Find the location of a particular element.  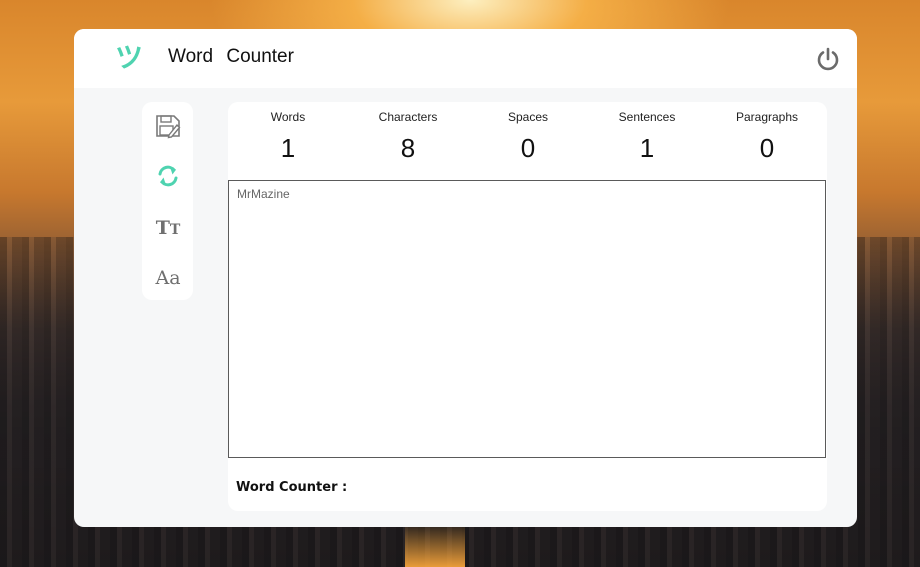

text-size-button: TT is located at coordinates (168, 228).